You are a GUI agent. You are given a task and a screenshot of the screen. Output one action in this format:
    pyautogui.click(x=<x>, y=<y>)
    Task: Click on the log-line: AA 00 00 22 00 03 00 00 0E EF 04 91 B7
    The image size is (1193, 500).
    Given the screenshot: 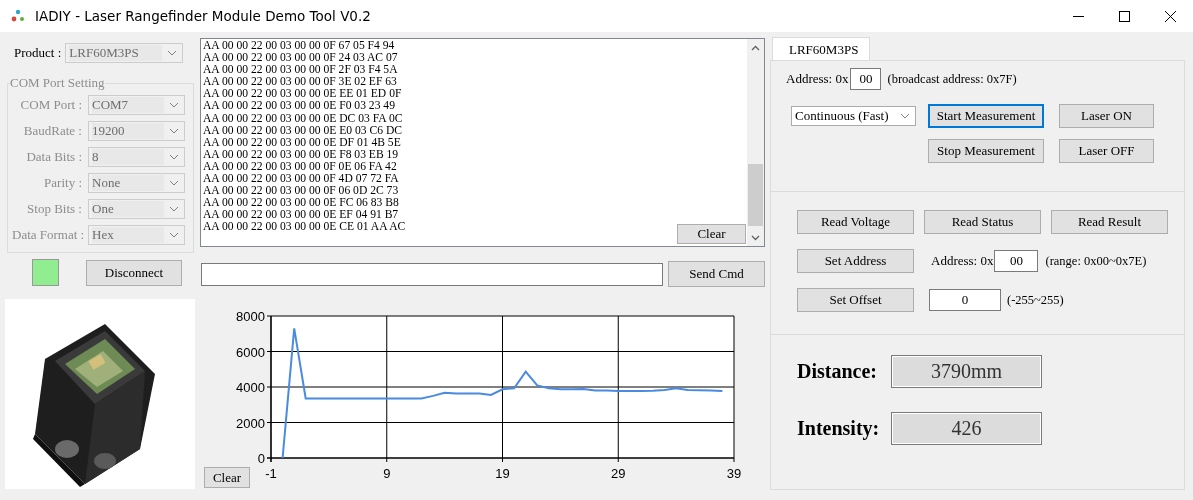 What is the action you would take?
    pyautogui.click(x=301, y=215)
    